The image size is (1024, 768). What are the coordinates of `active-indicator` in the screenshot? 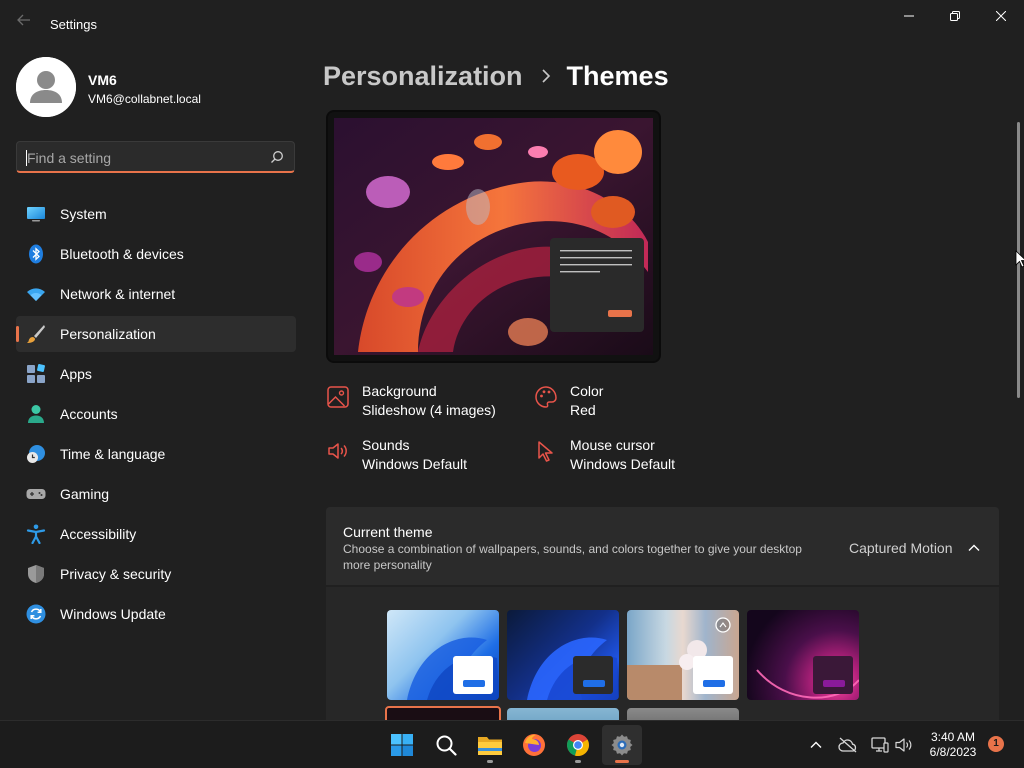 It's located at (622, 761).